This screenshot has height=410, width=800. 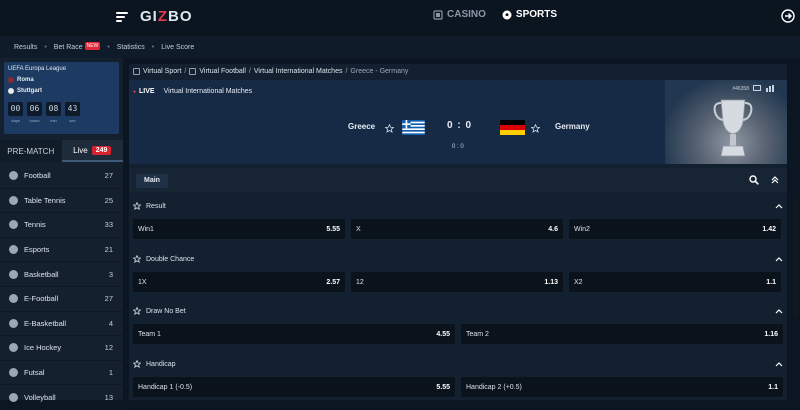 I want to click on tab-live: Live 249, so click(x=92, y=151).